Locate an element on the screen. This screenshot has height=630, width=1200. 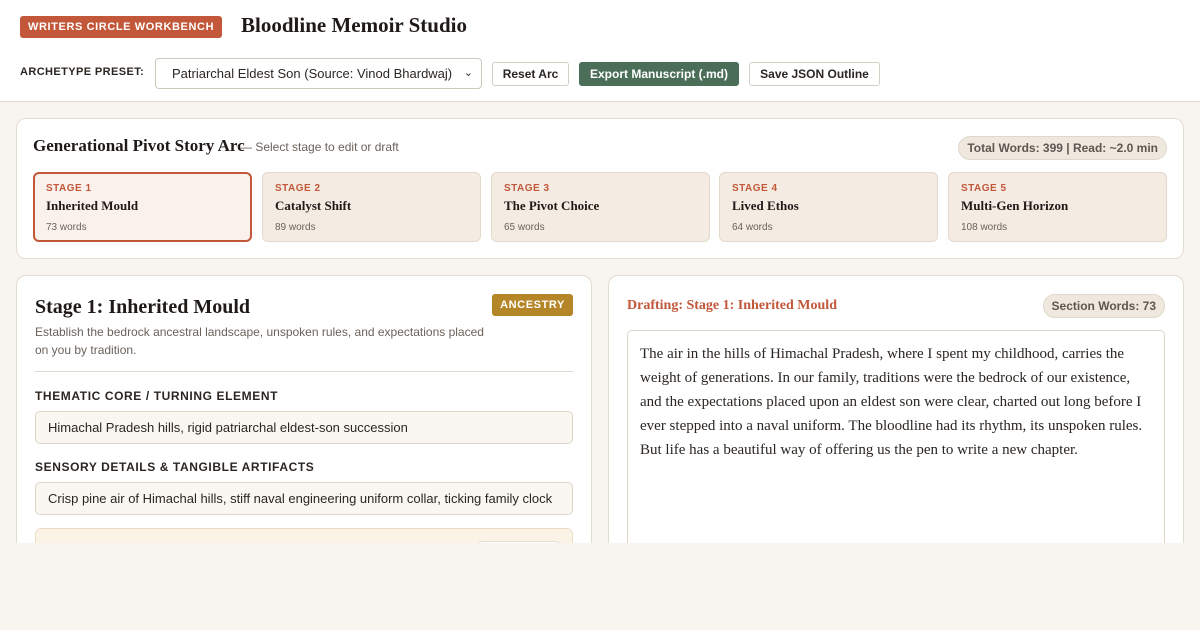
export-manuscript-button: Export Manuscript (.md) is located at coordinates (659, 74).